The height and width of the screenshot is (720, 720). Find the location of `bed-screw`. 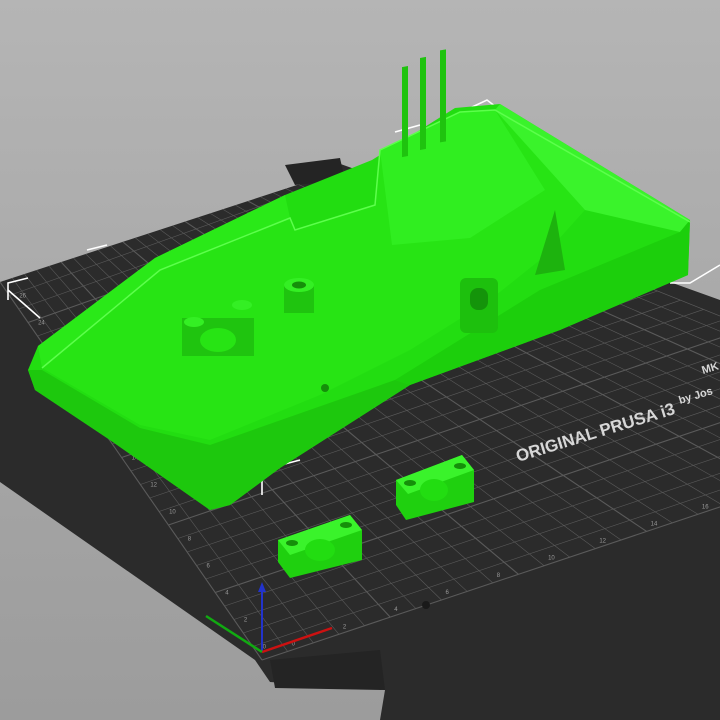

bed-screw is located at coordinates (426, 605).